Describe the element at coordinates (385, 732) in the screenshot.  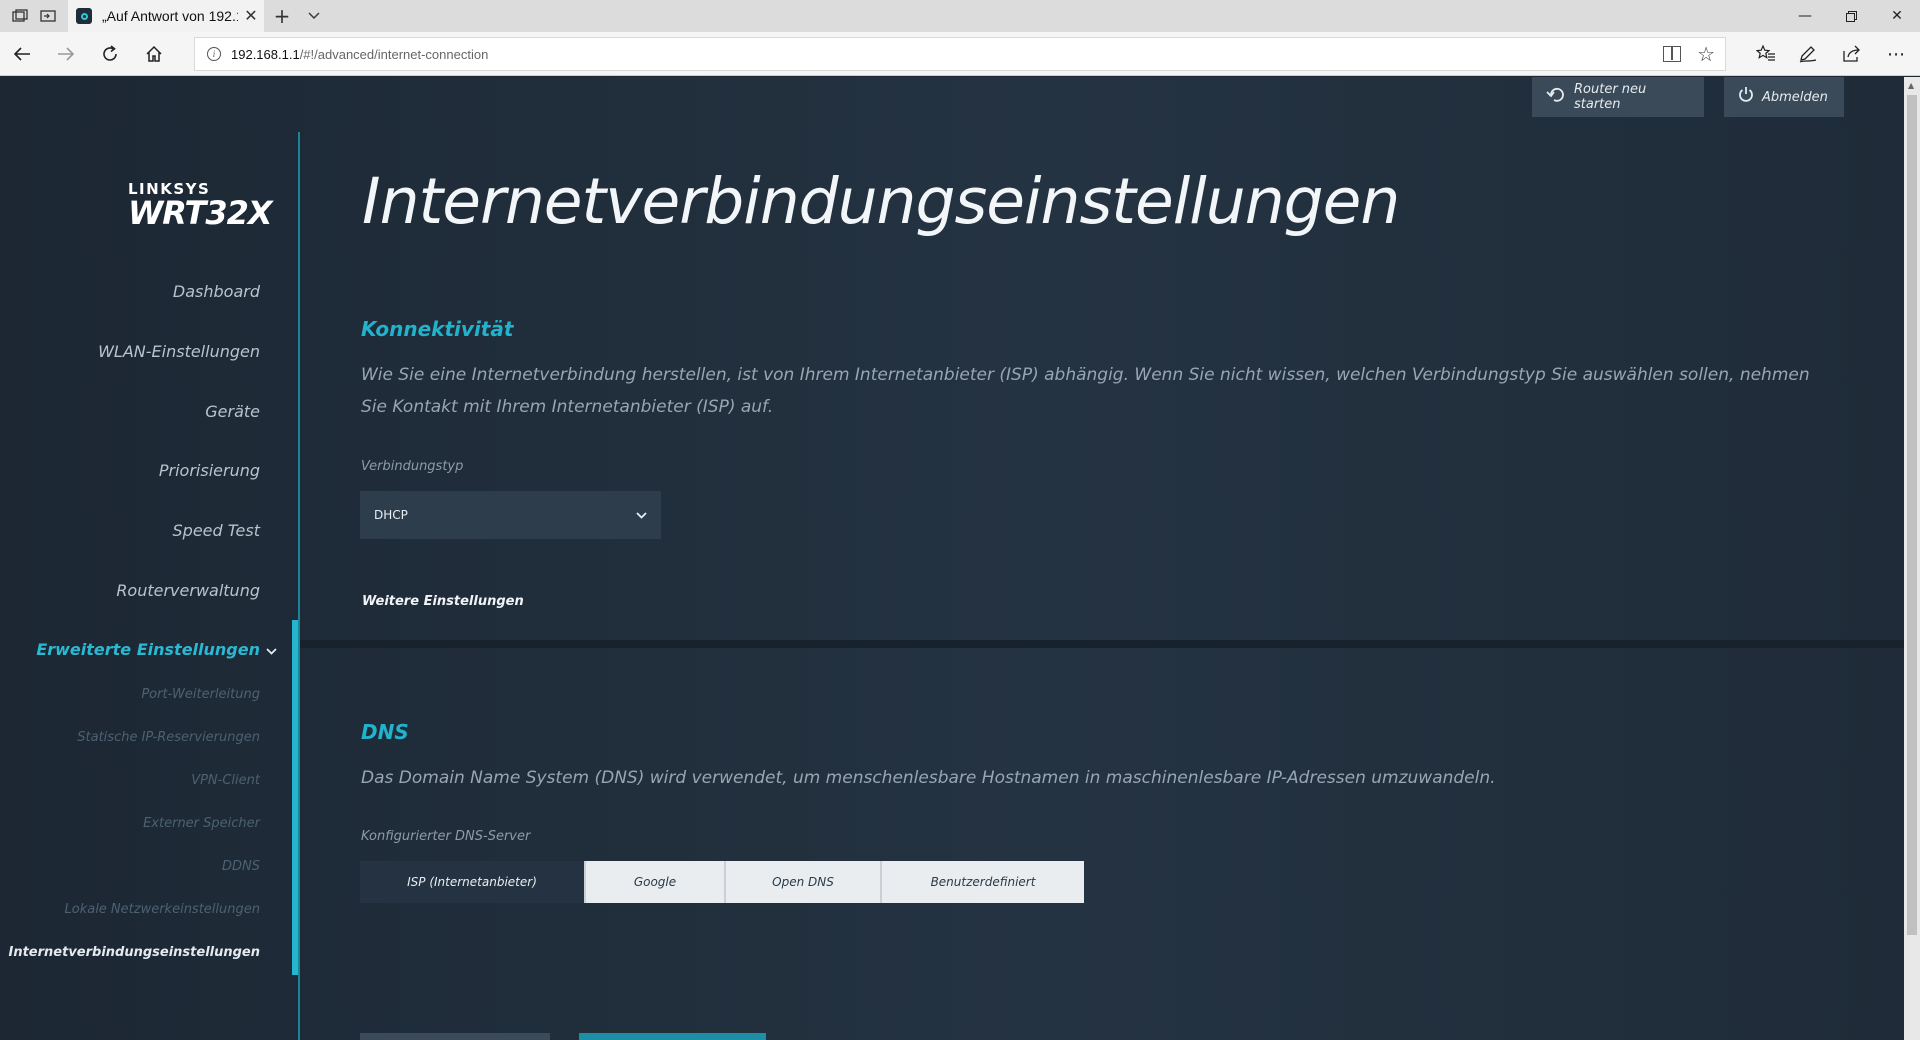
I see `dns-heading: DNS` at that location.